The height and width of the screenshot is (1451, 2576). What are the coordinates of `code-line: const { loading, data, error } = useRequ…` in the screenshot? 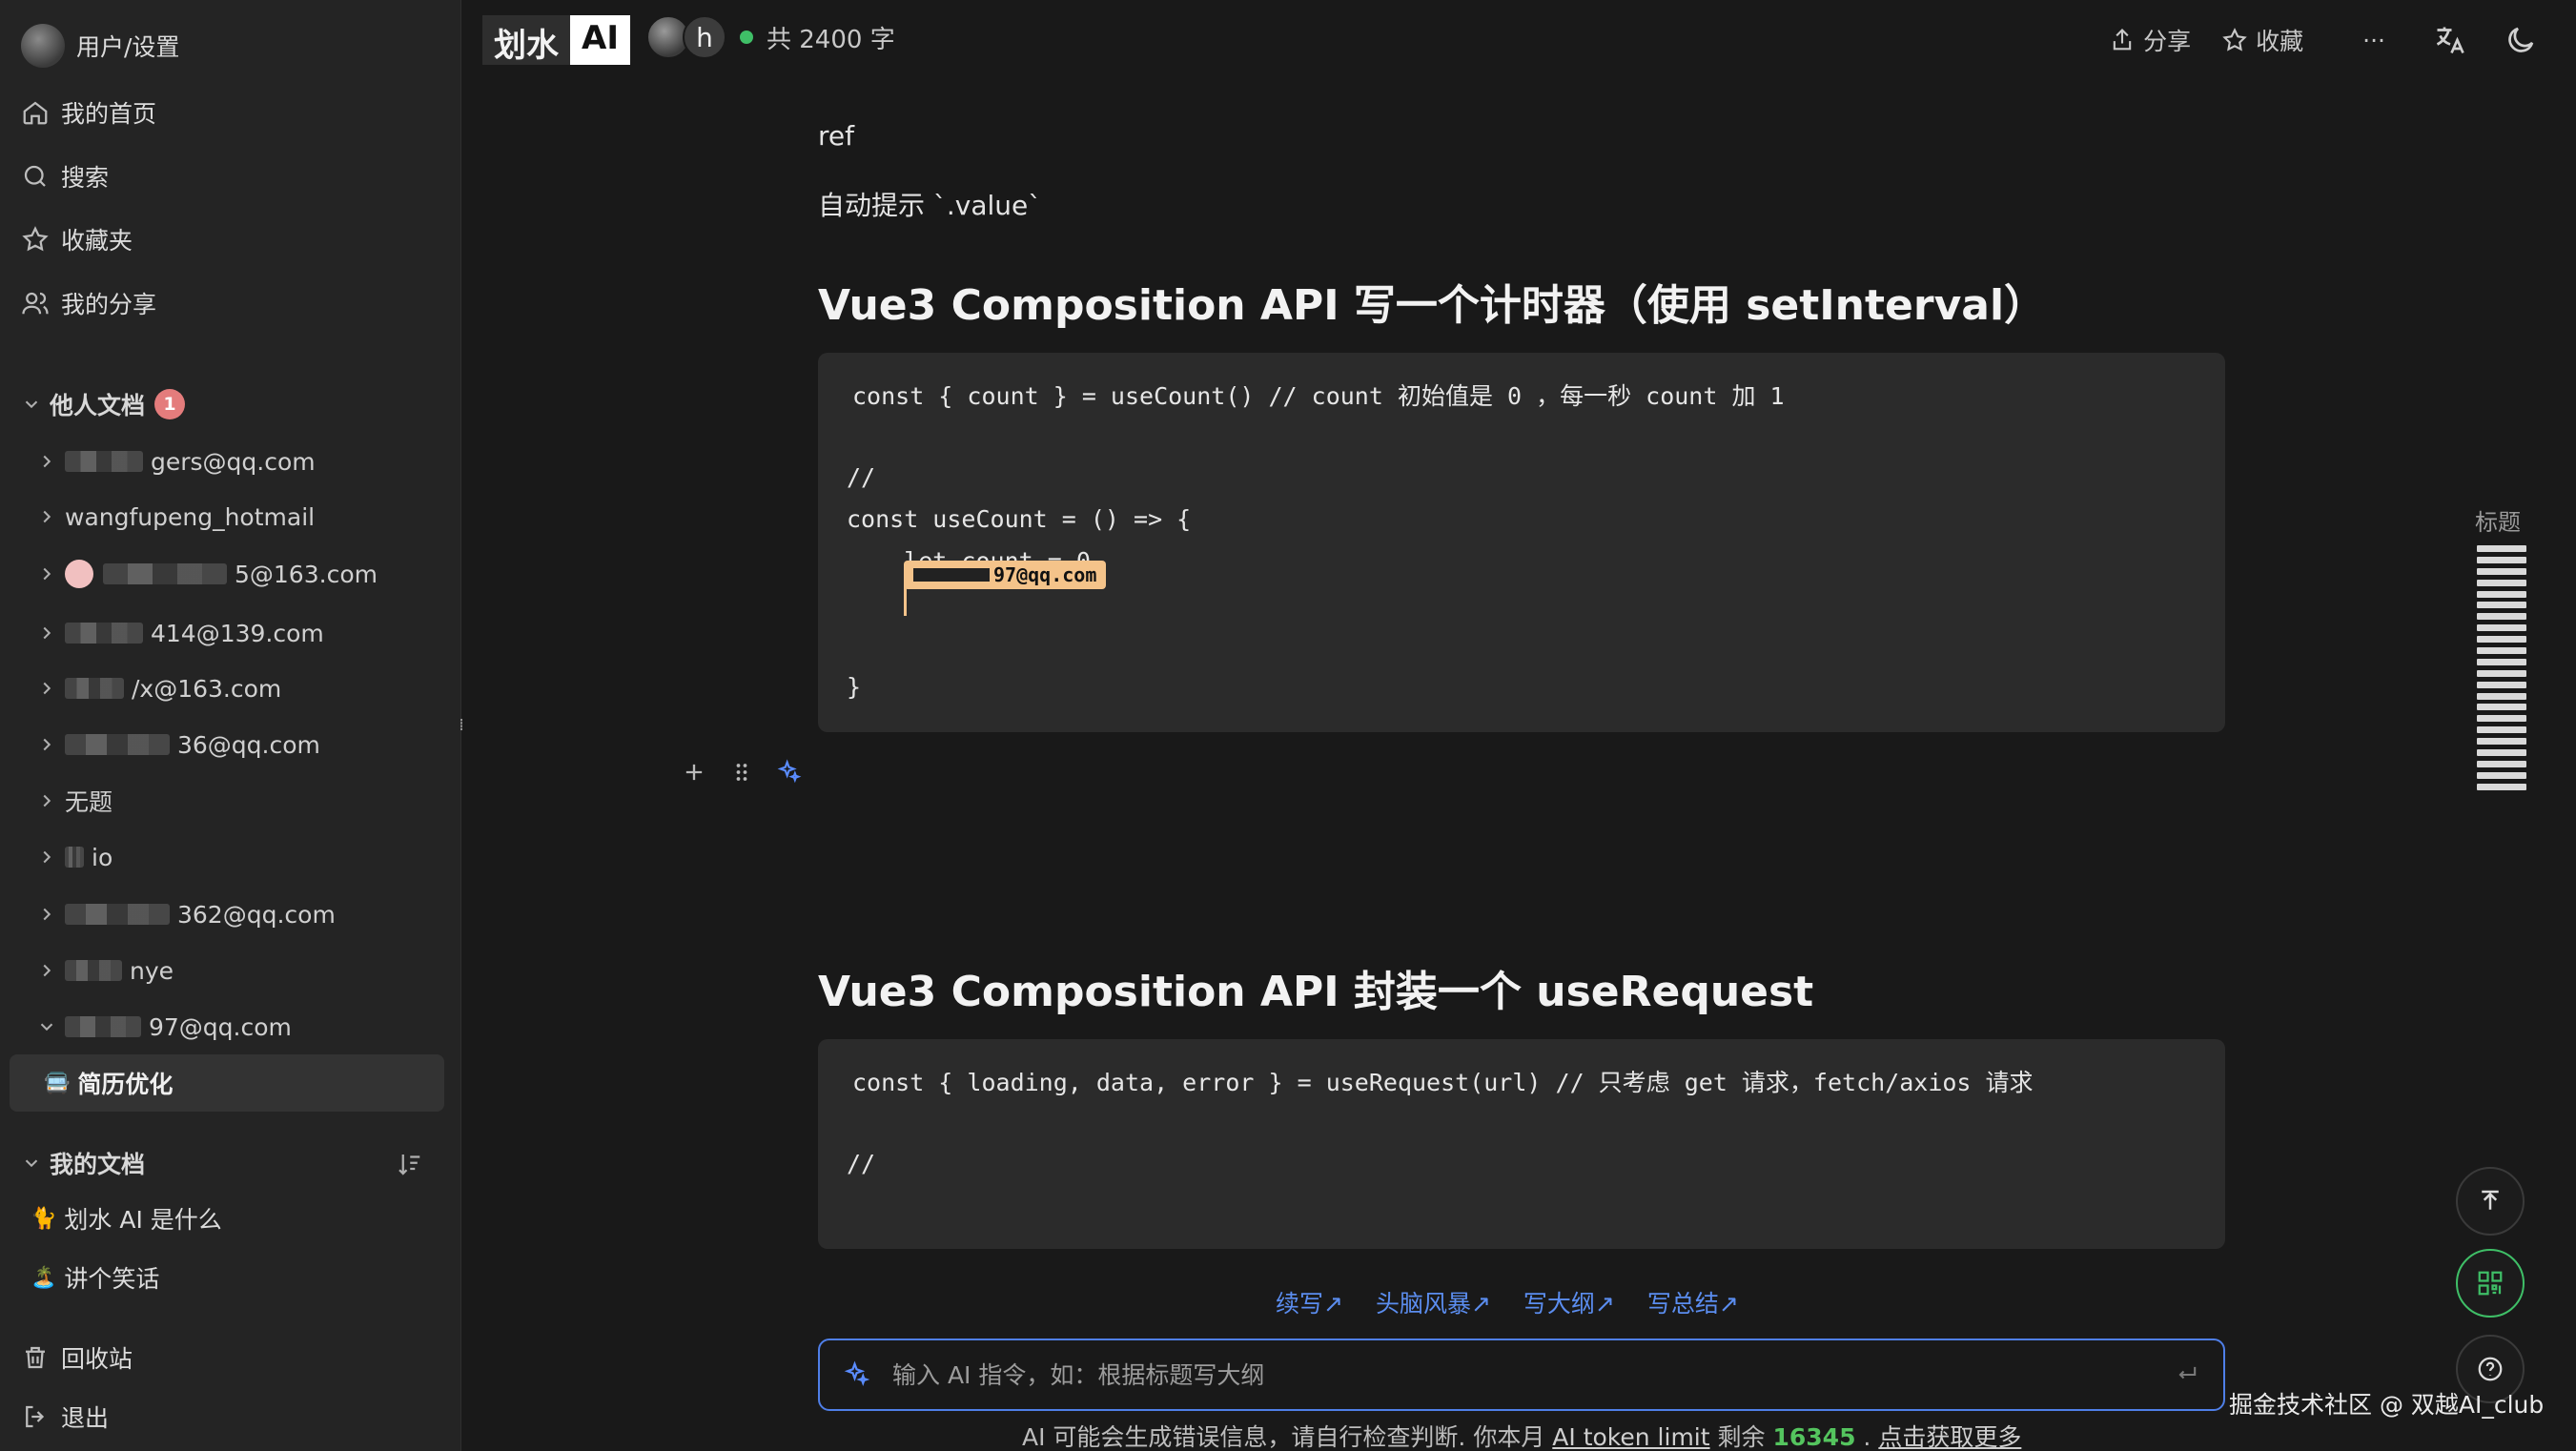 It's located at (1443, 1083).